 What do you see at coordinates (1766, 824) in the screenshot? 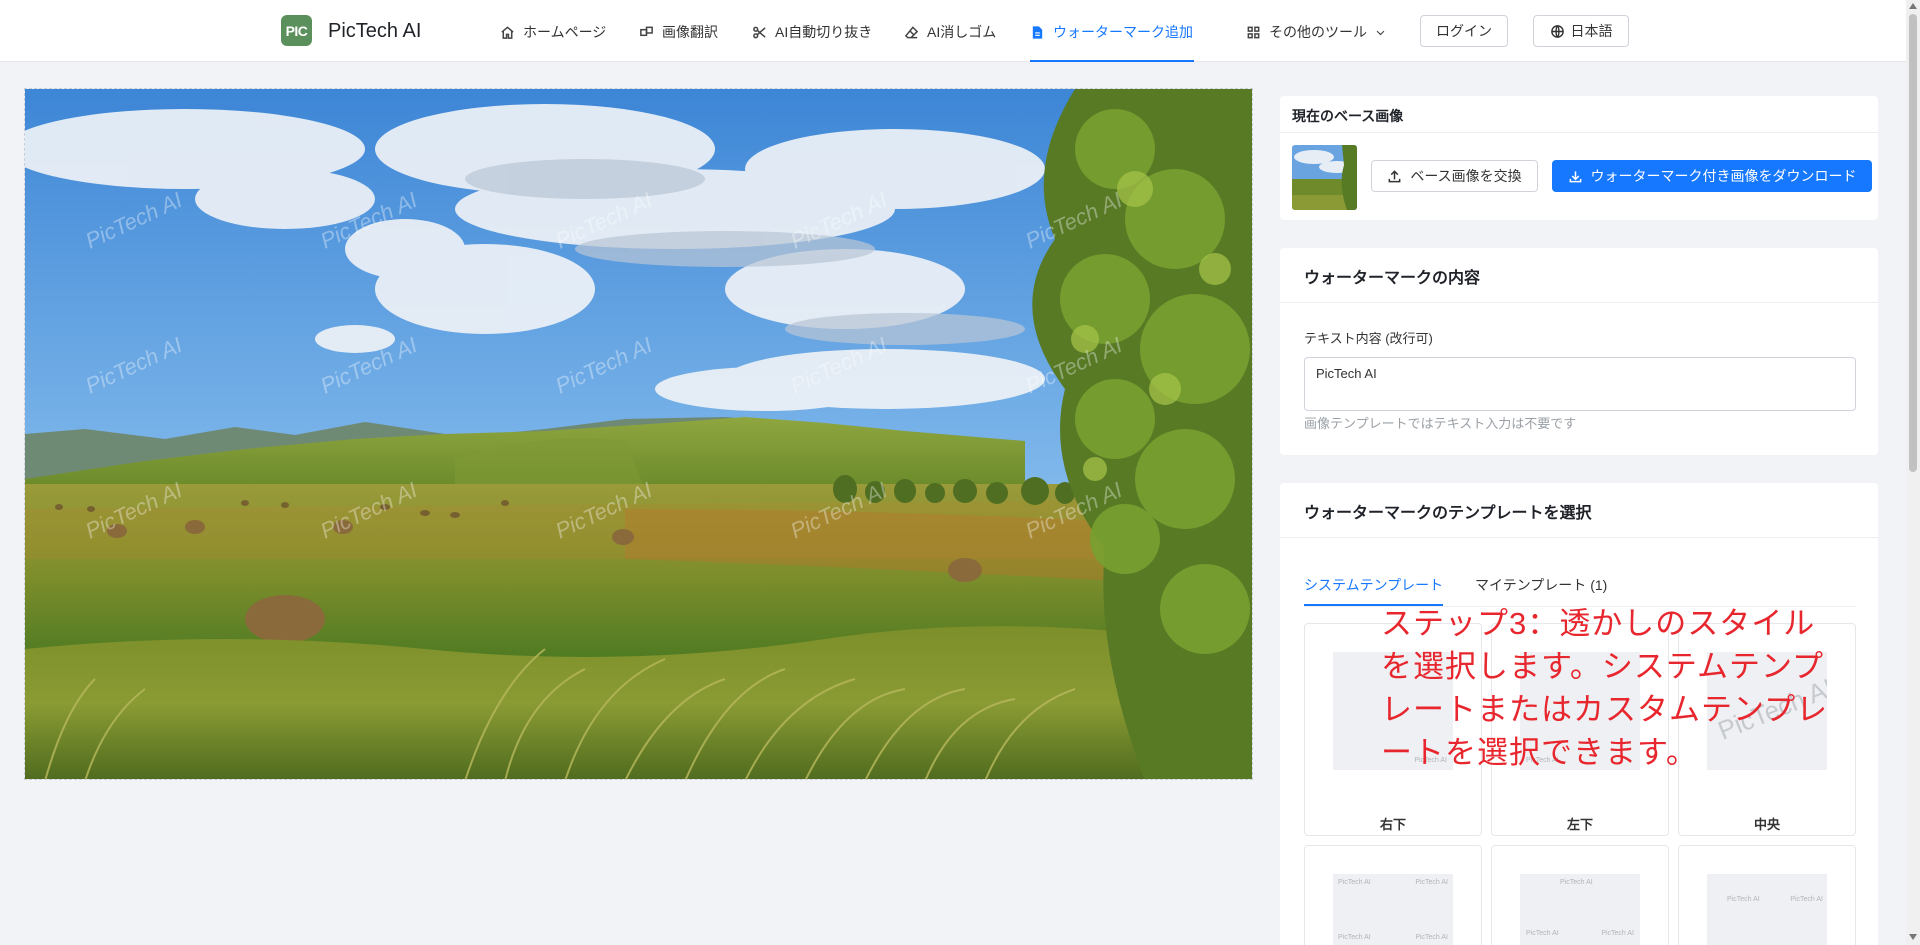
I see `template-label: 中央` at bounding box center [1766, 824].